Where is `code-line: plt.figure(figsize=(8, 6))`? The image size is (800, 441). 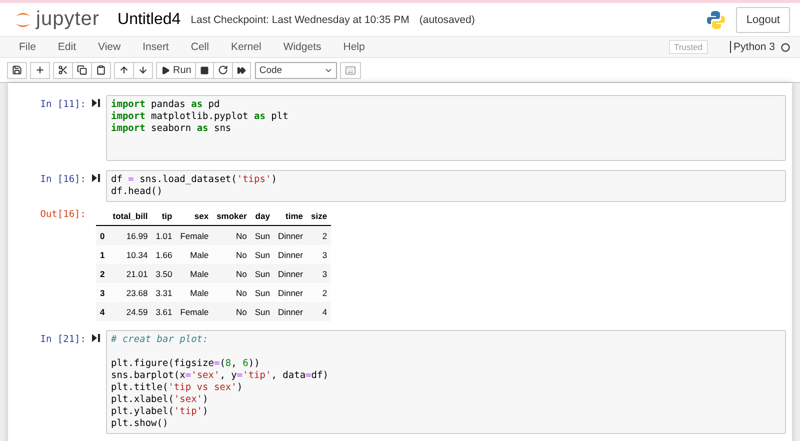
code-line: plt.figure(figsize=(8, 6)) is located at coordinates (186, 364).